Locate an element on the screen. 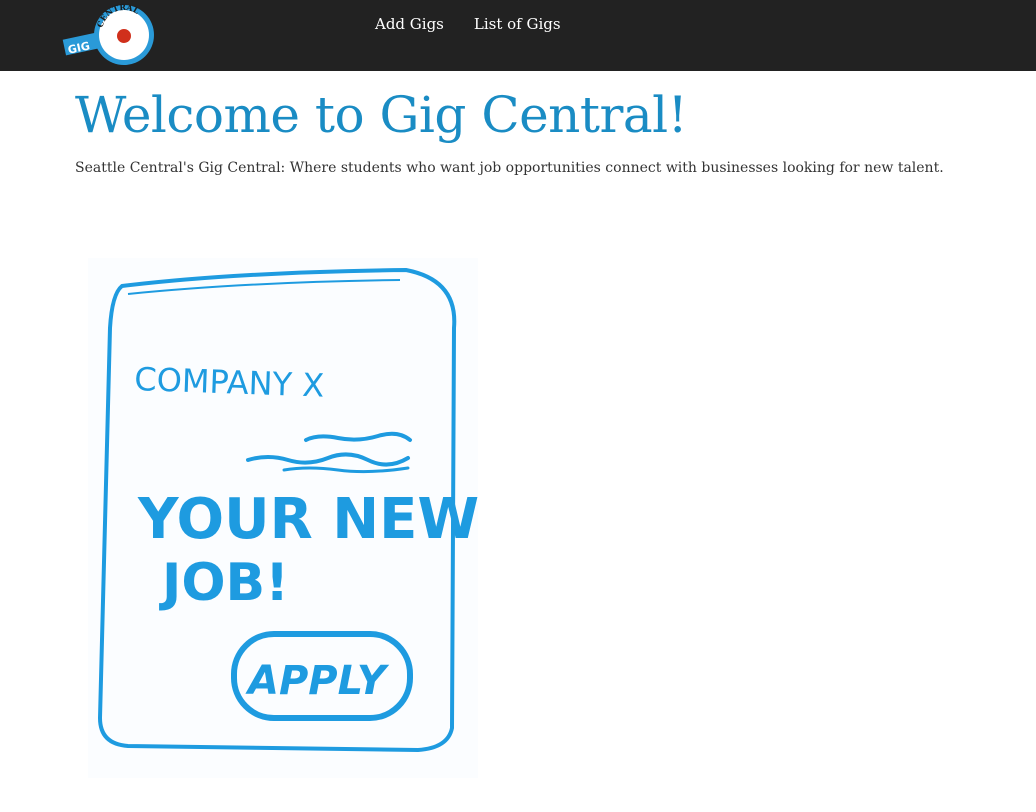 The height and width of the screenshot is (812, 1036). svg-text: APPLY is located at coordinates (317, 681).